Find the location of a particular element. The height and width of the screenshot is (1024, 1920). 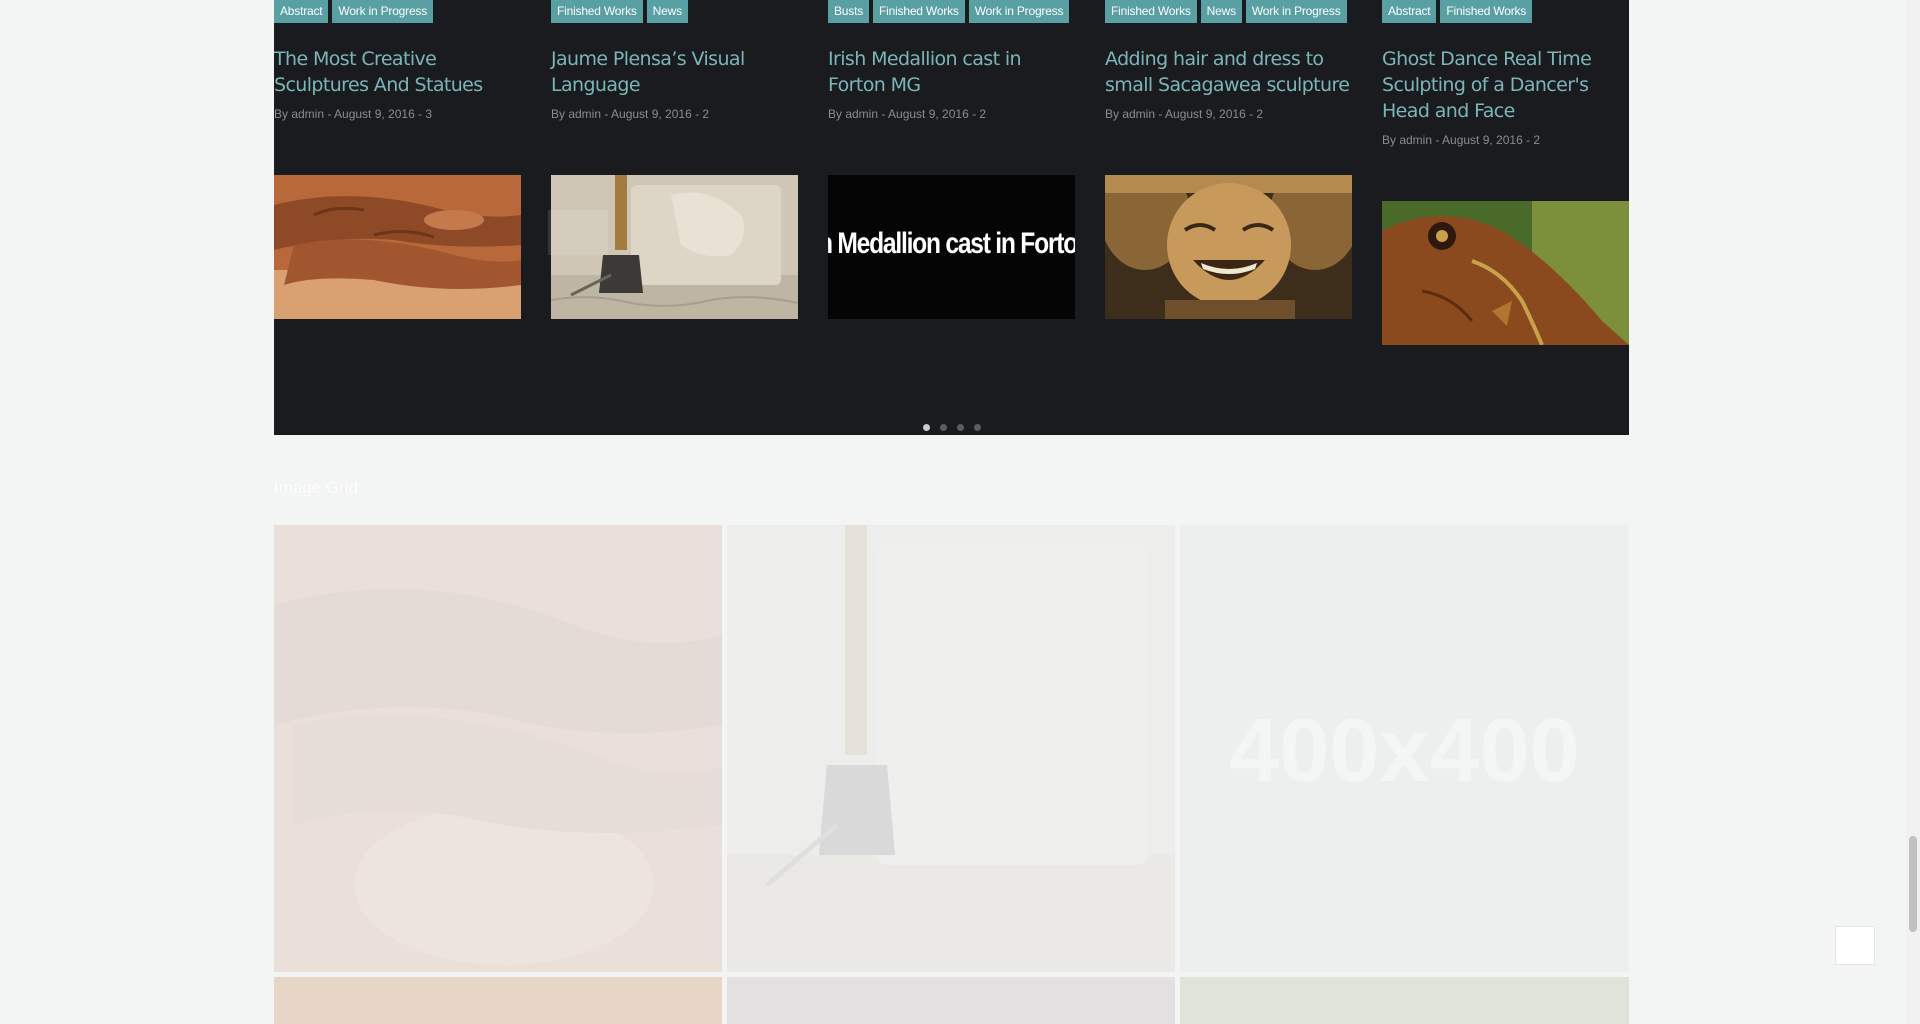

laughing-buddha-image is located at coordinates (1228, 247).